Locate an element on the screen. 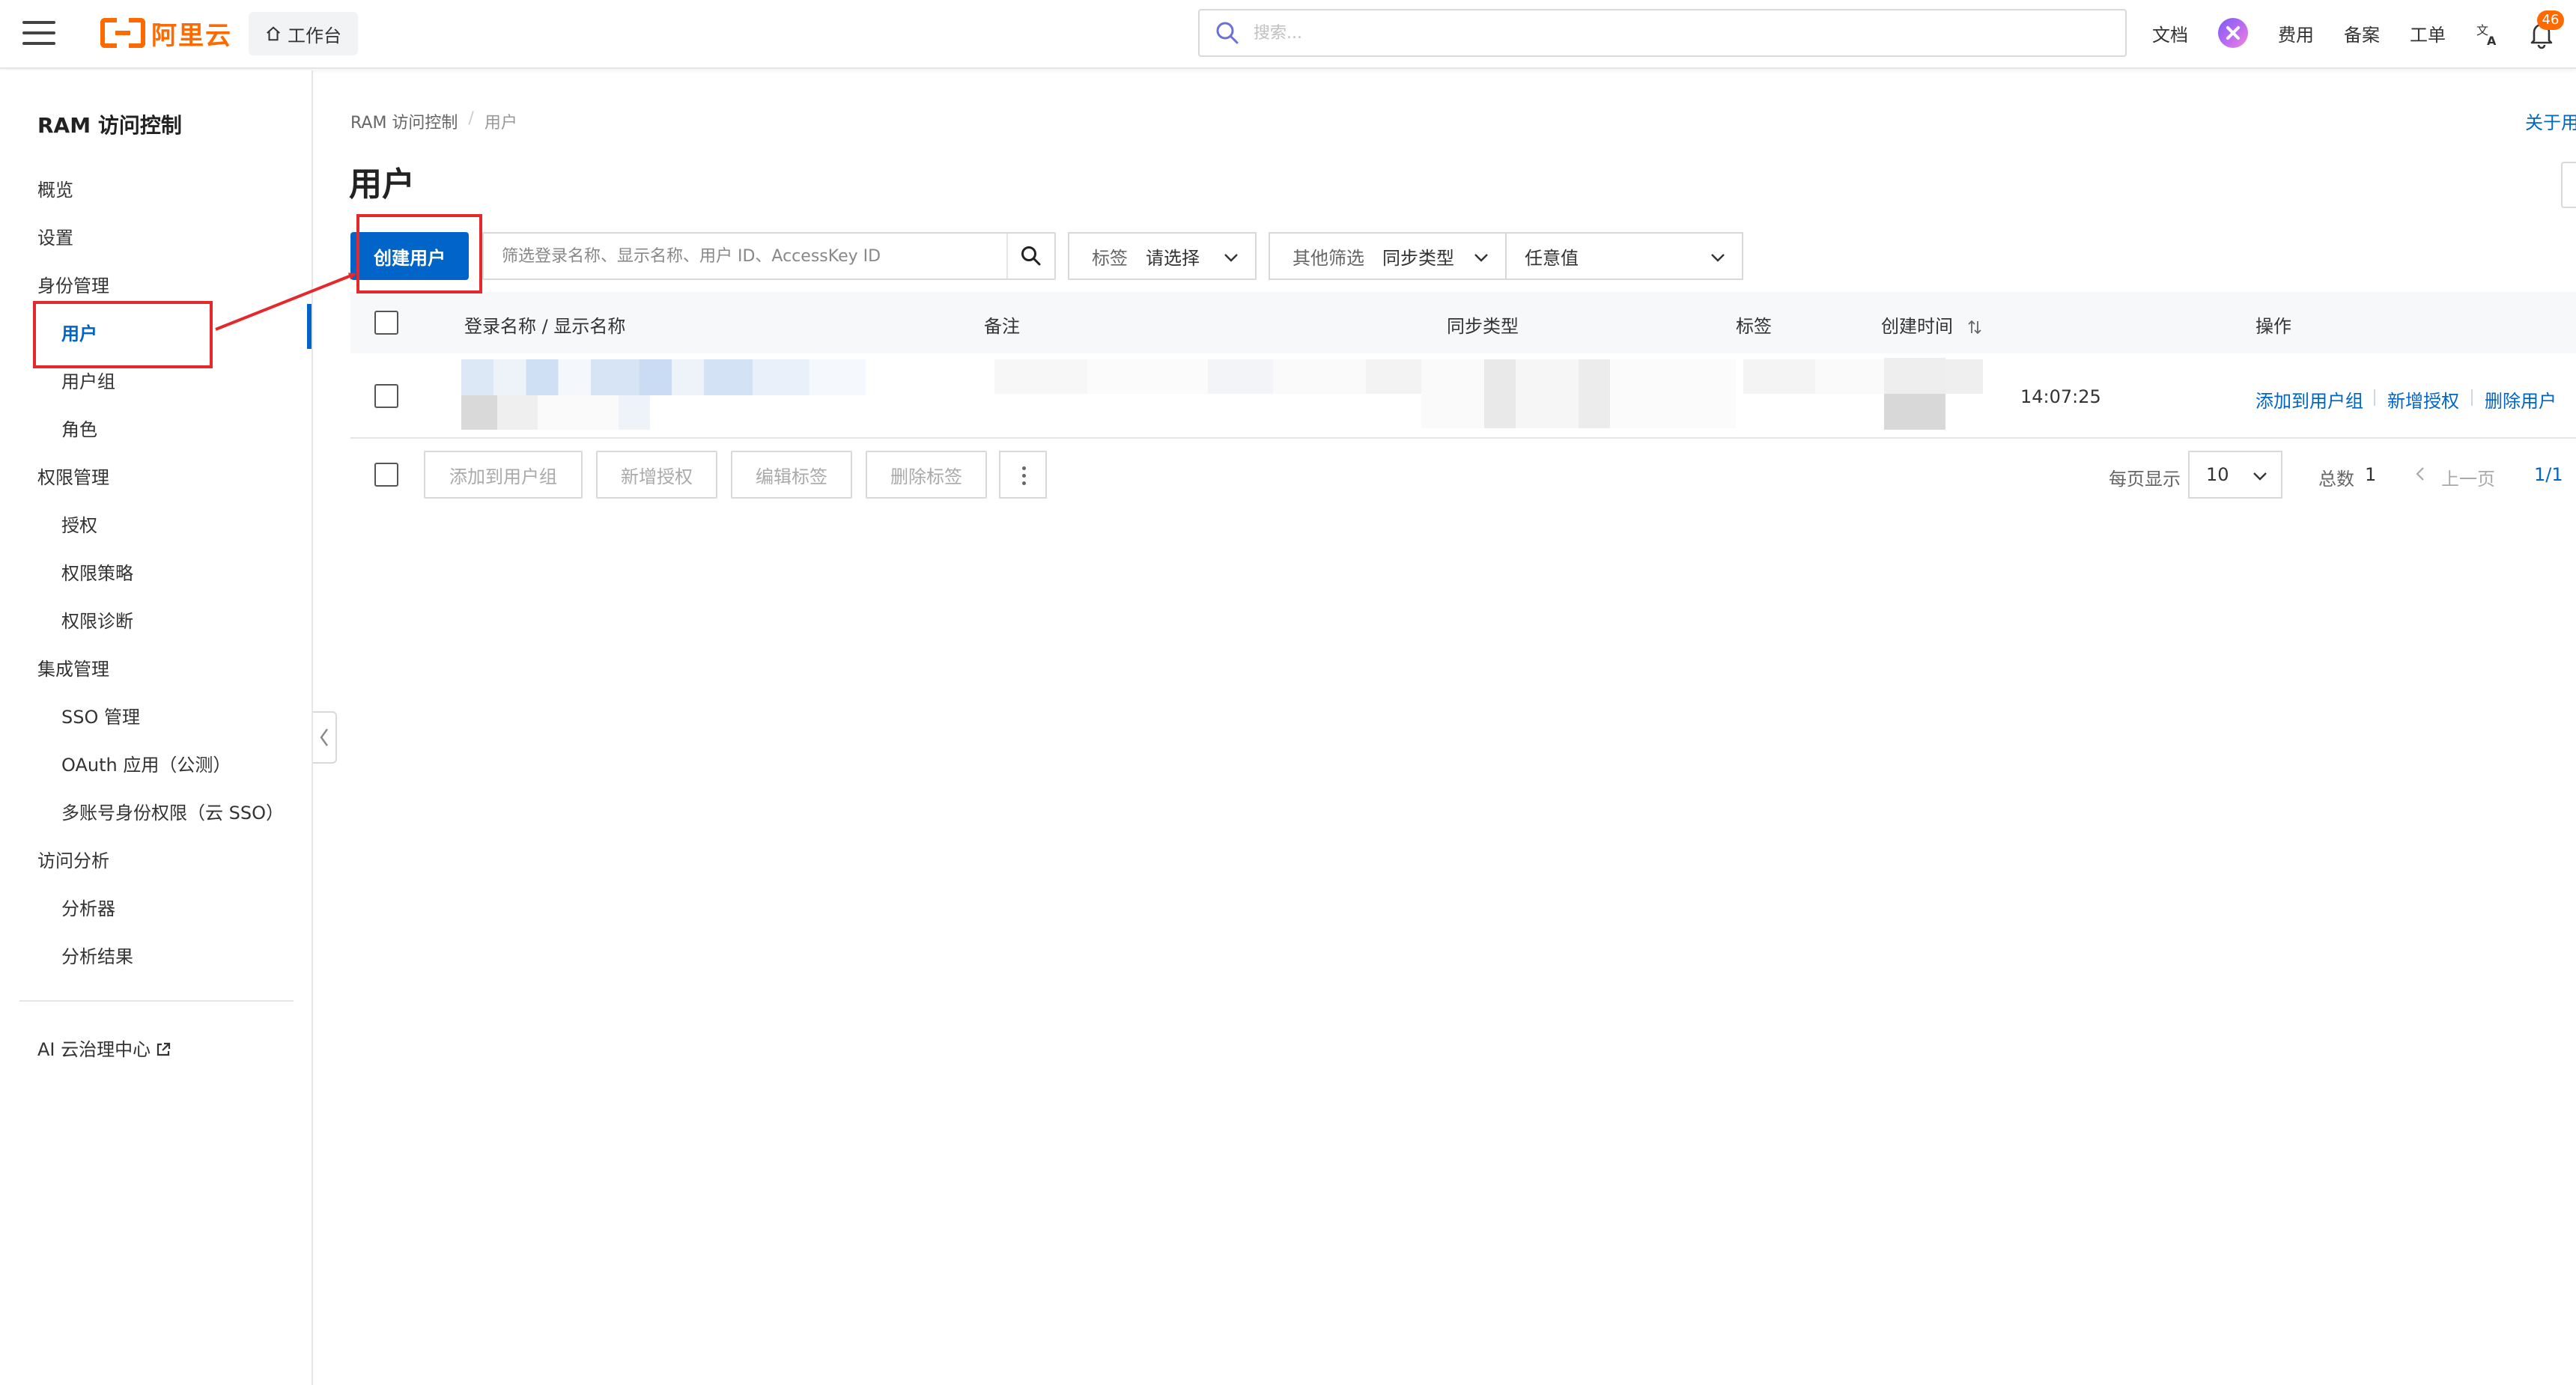 This screenshot has height=1385, width=2576. avatar-icon is located at coordinates (2233, 33).